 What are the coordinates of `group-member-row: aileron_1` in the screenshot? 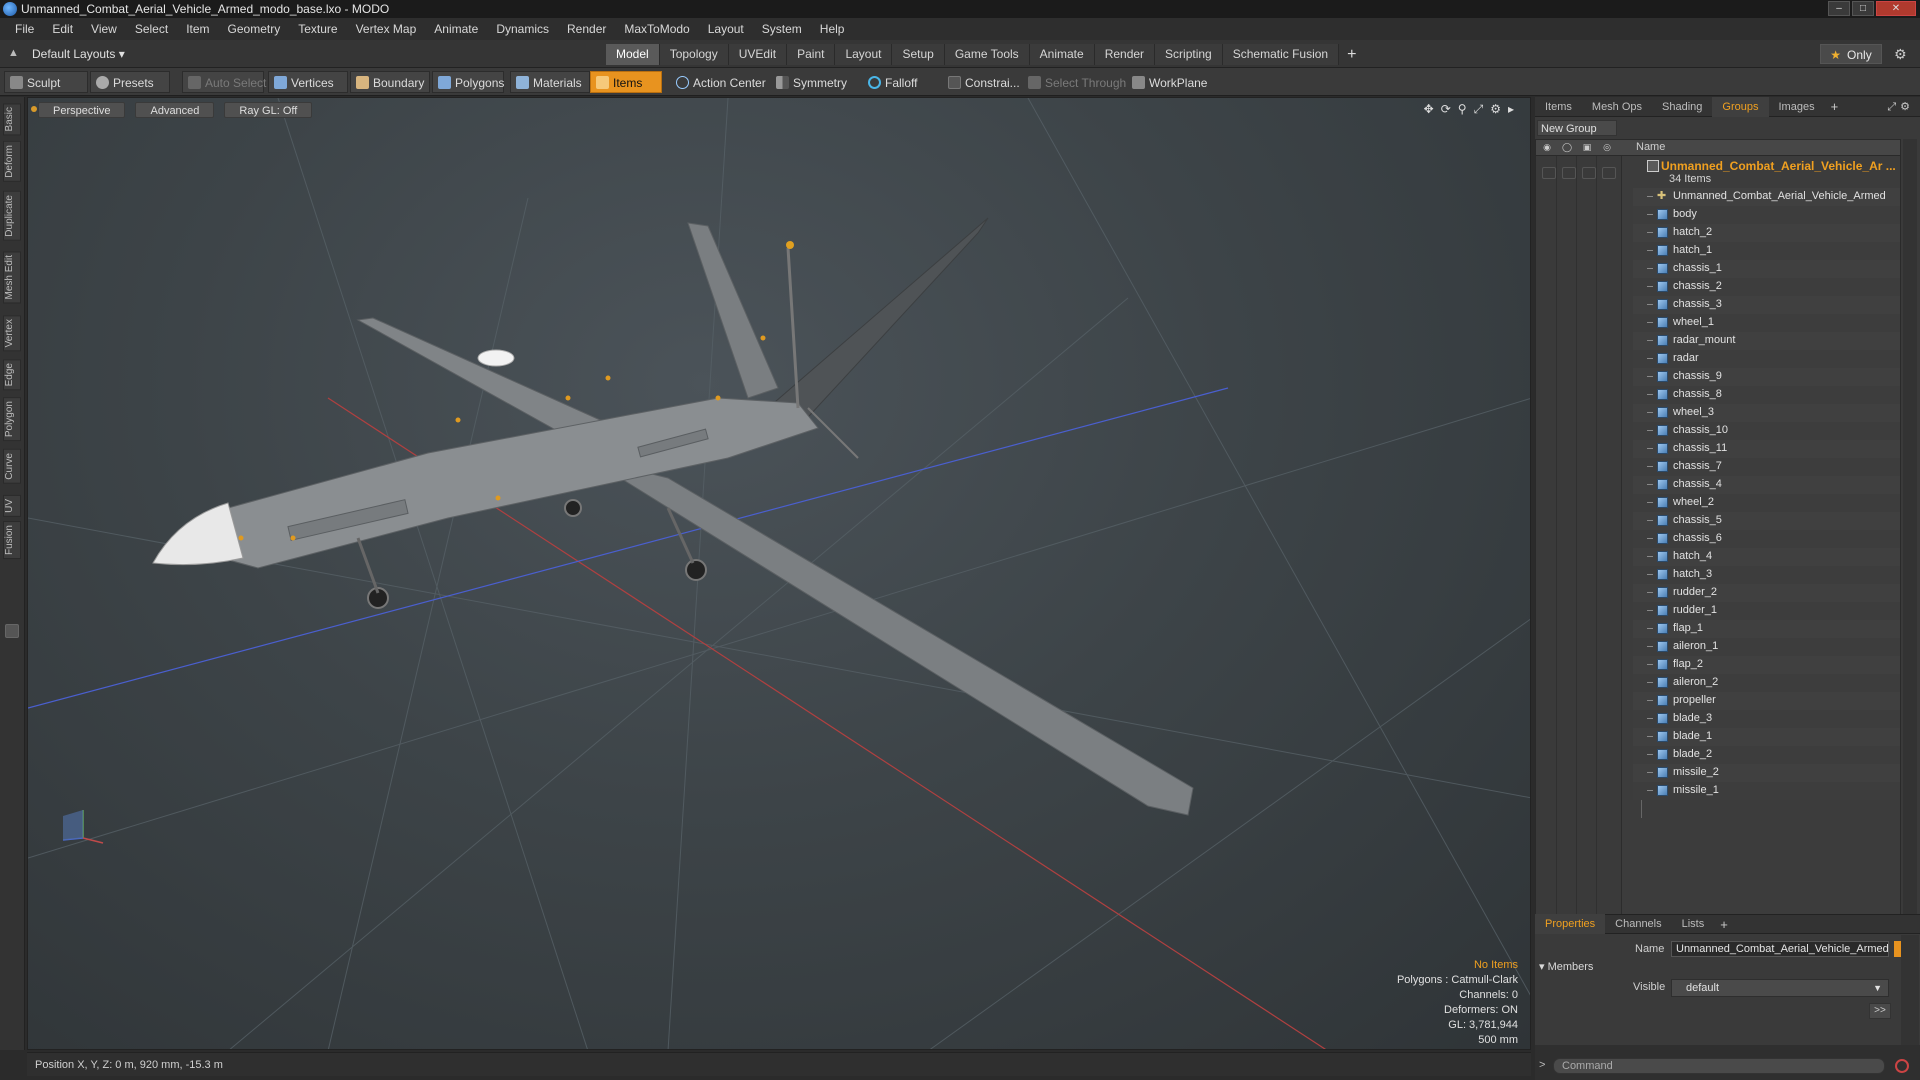 It's located at (1718, 647).